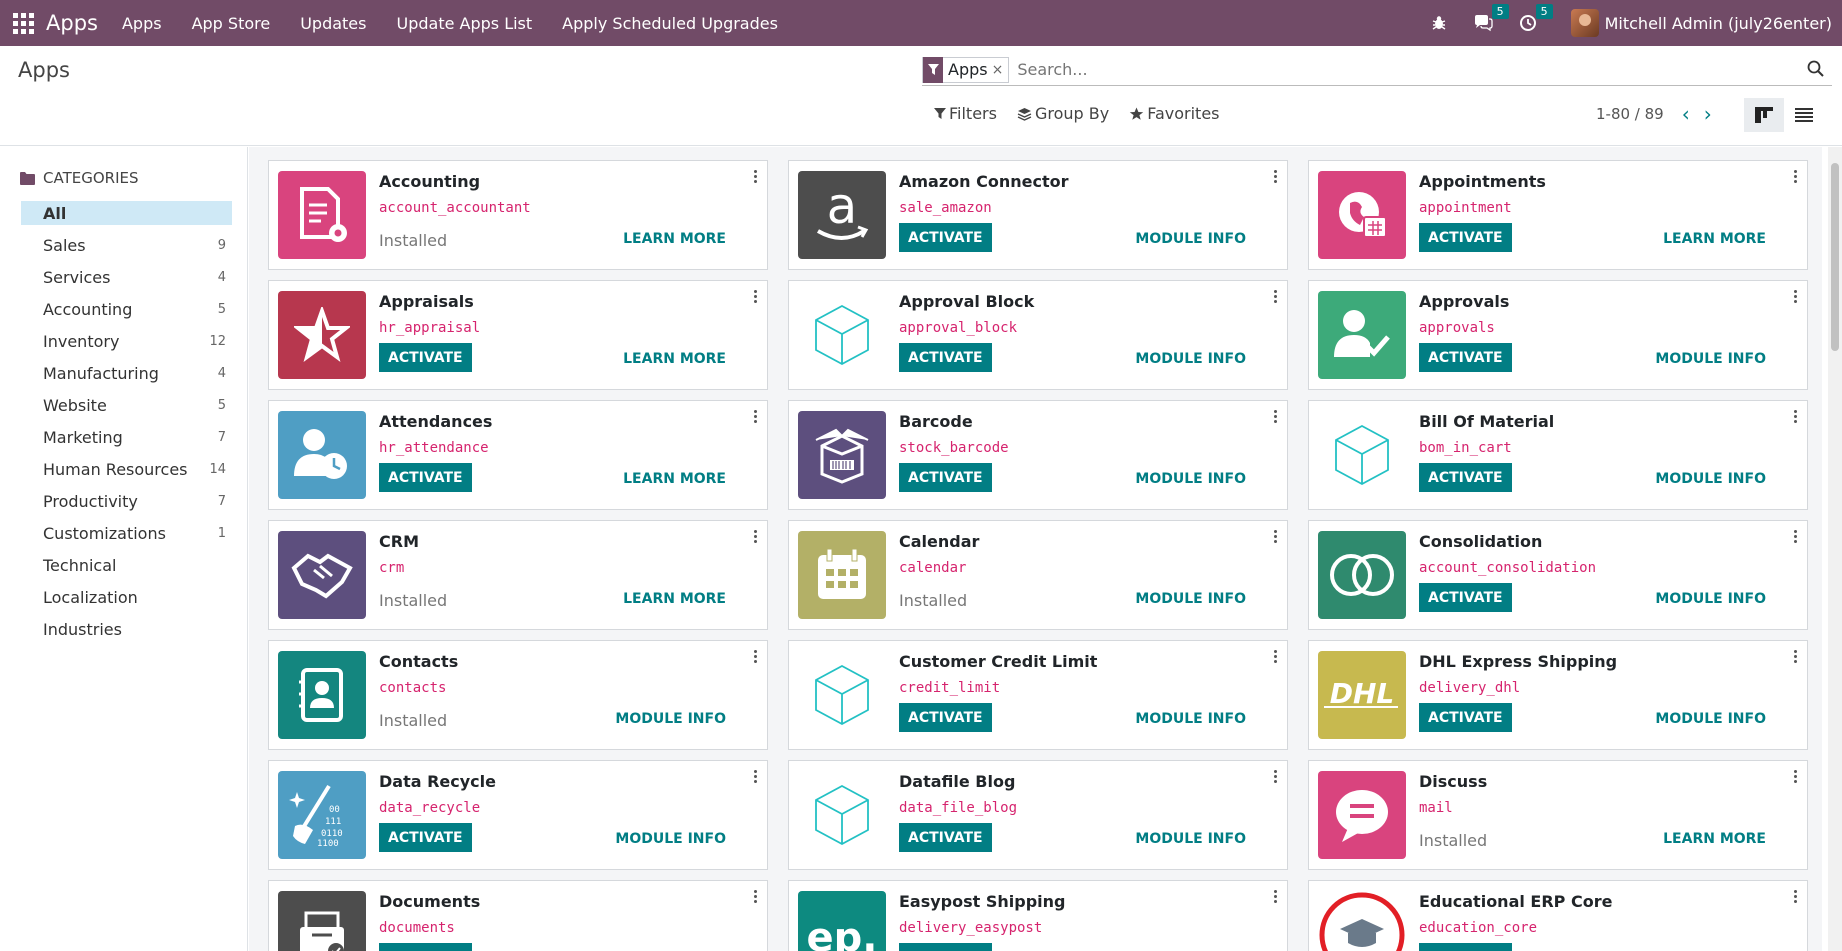 Image resolution: width=1842 pixels, height=951 pixels. What do you see at coordinates (126, 437) in the screenshot?
I see `category-item-marketing: Marketing 7` at bounding box center [126, 437].